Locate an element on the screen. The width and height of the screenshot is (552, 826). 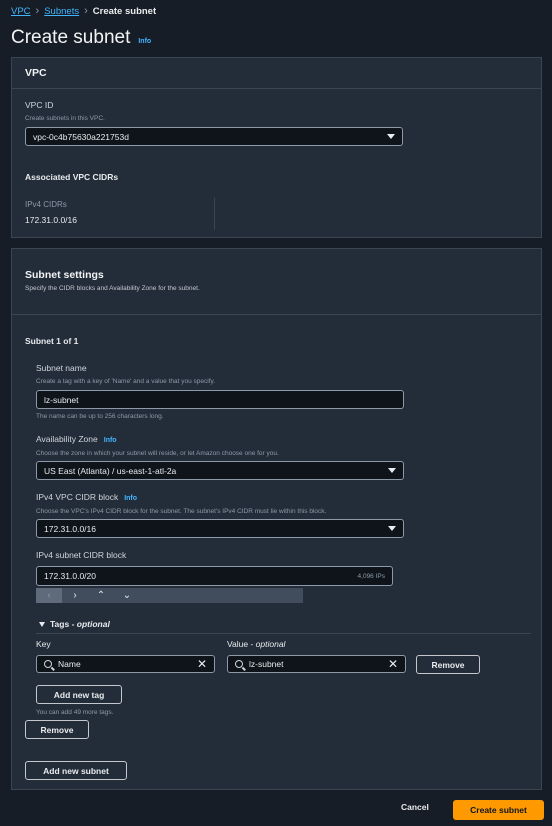
tag-value-input: lz-subnet ✕ is located at coordinates (316, 664).